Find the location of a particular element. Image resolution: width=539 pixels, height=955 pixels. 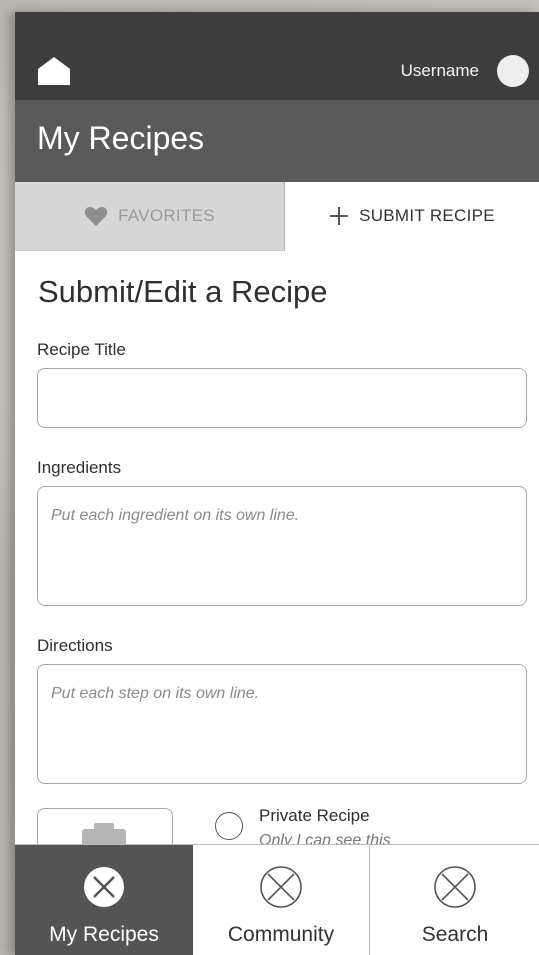

tab-submit-recipe-label: SUBMIT RECIPE is located at coordinates (427, 215).